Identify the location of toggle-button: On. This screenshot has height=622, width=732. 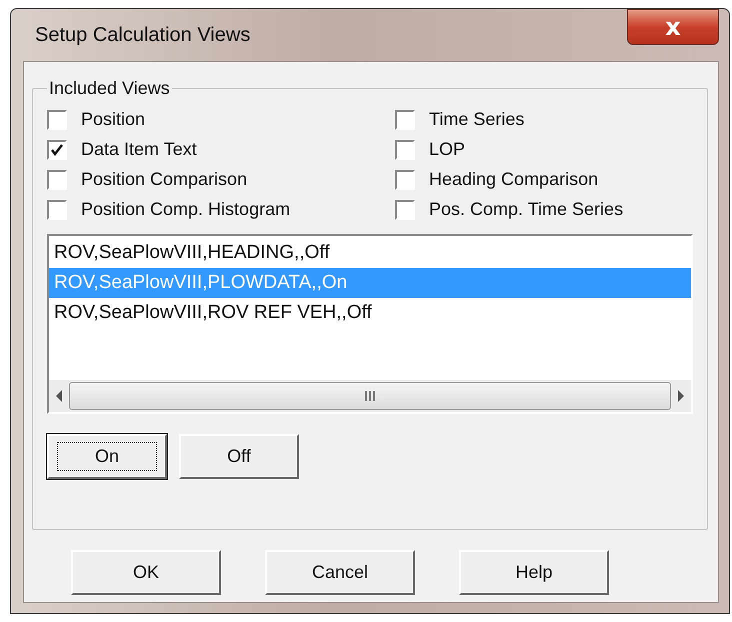
(107, 456).